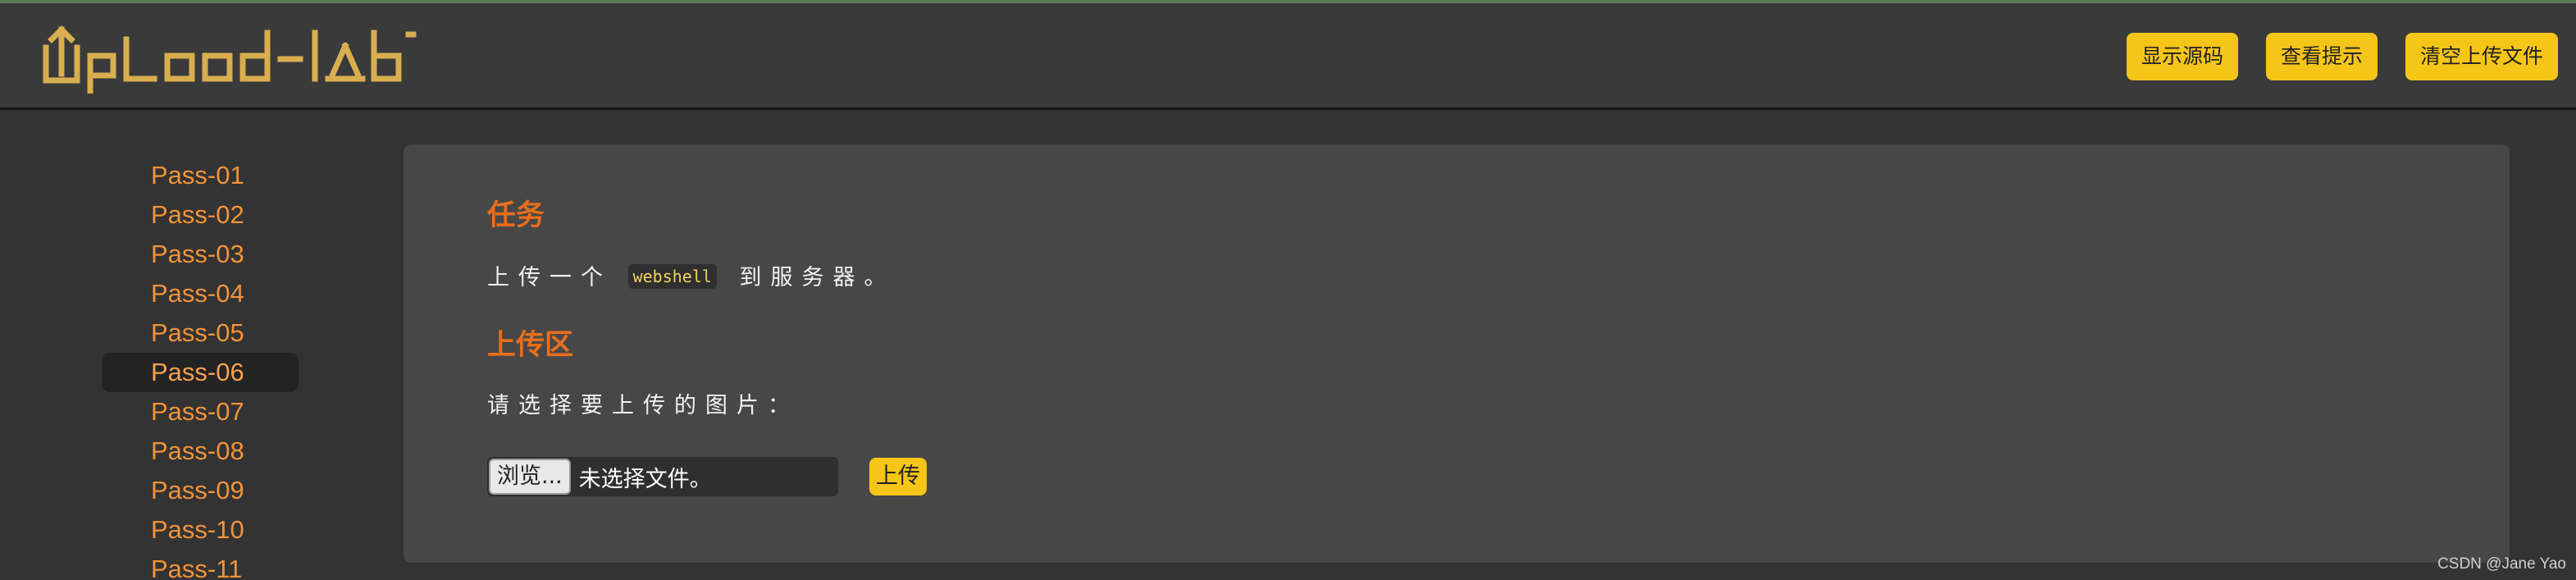  What do you see at coordinates (200, 294) in the screenshot?
I see `sidebar-item-pass-04: Pass-04` at bounding box center [200, 294].